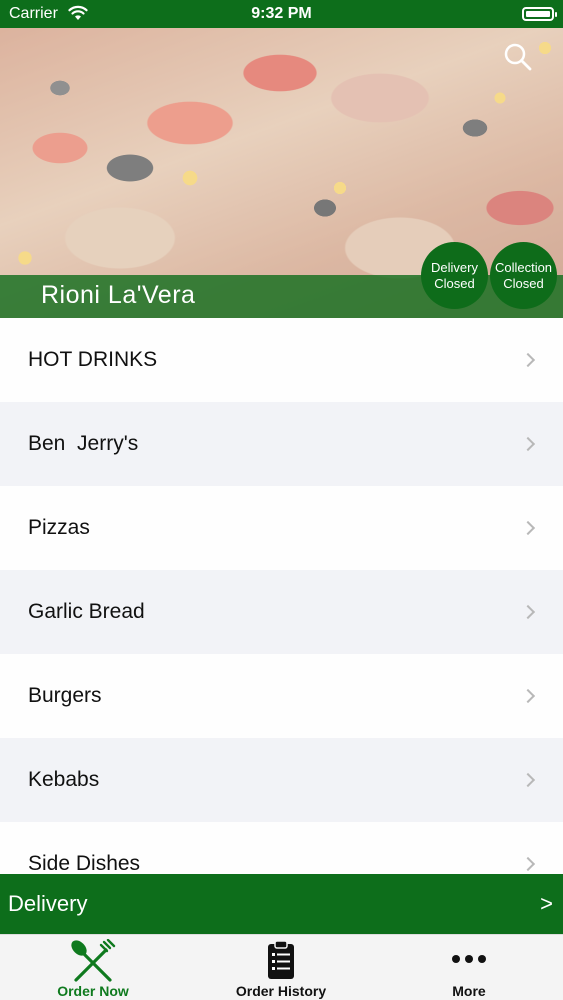 Image resolution: width=563 pixels, height=1000 pixels. I want to click on chevron-right-icon: >, so click(546, 903).